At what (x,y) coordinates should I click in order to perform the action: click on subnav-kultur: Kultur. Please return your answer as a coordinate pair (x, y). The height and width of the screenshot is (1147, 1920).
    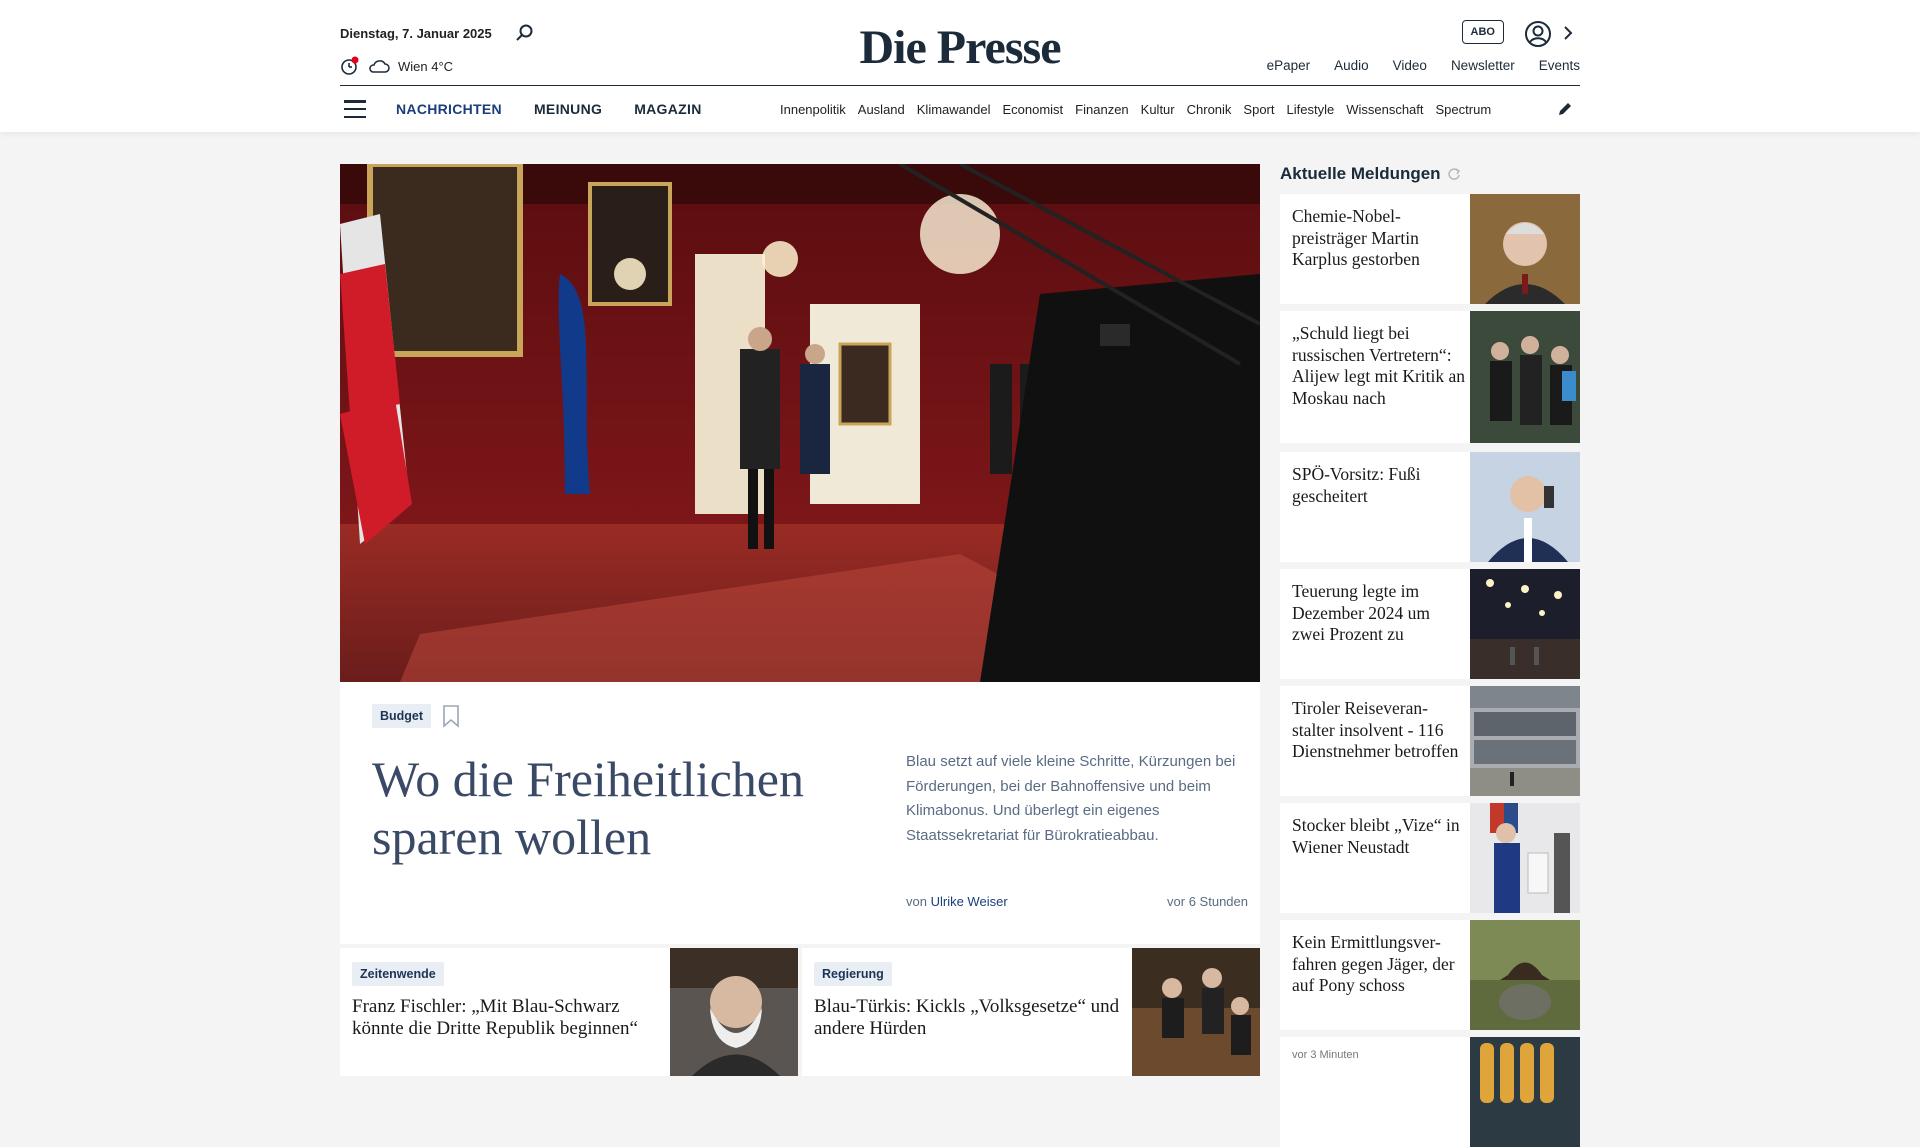
    Looking at the image, I should click on (1158, 109).